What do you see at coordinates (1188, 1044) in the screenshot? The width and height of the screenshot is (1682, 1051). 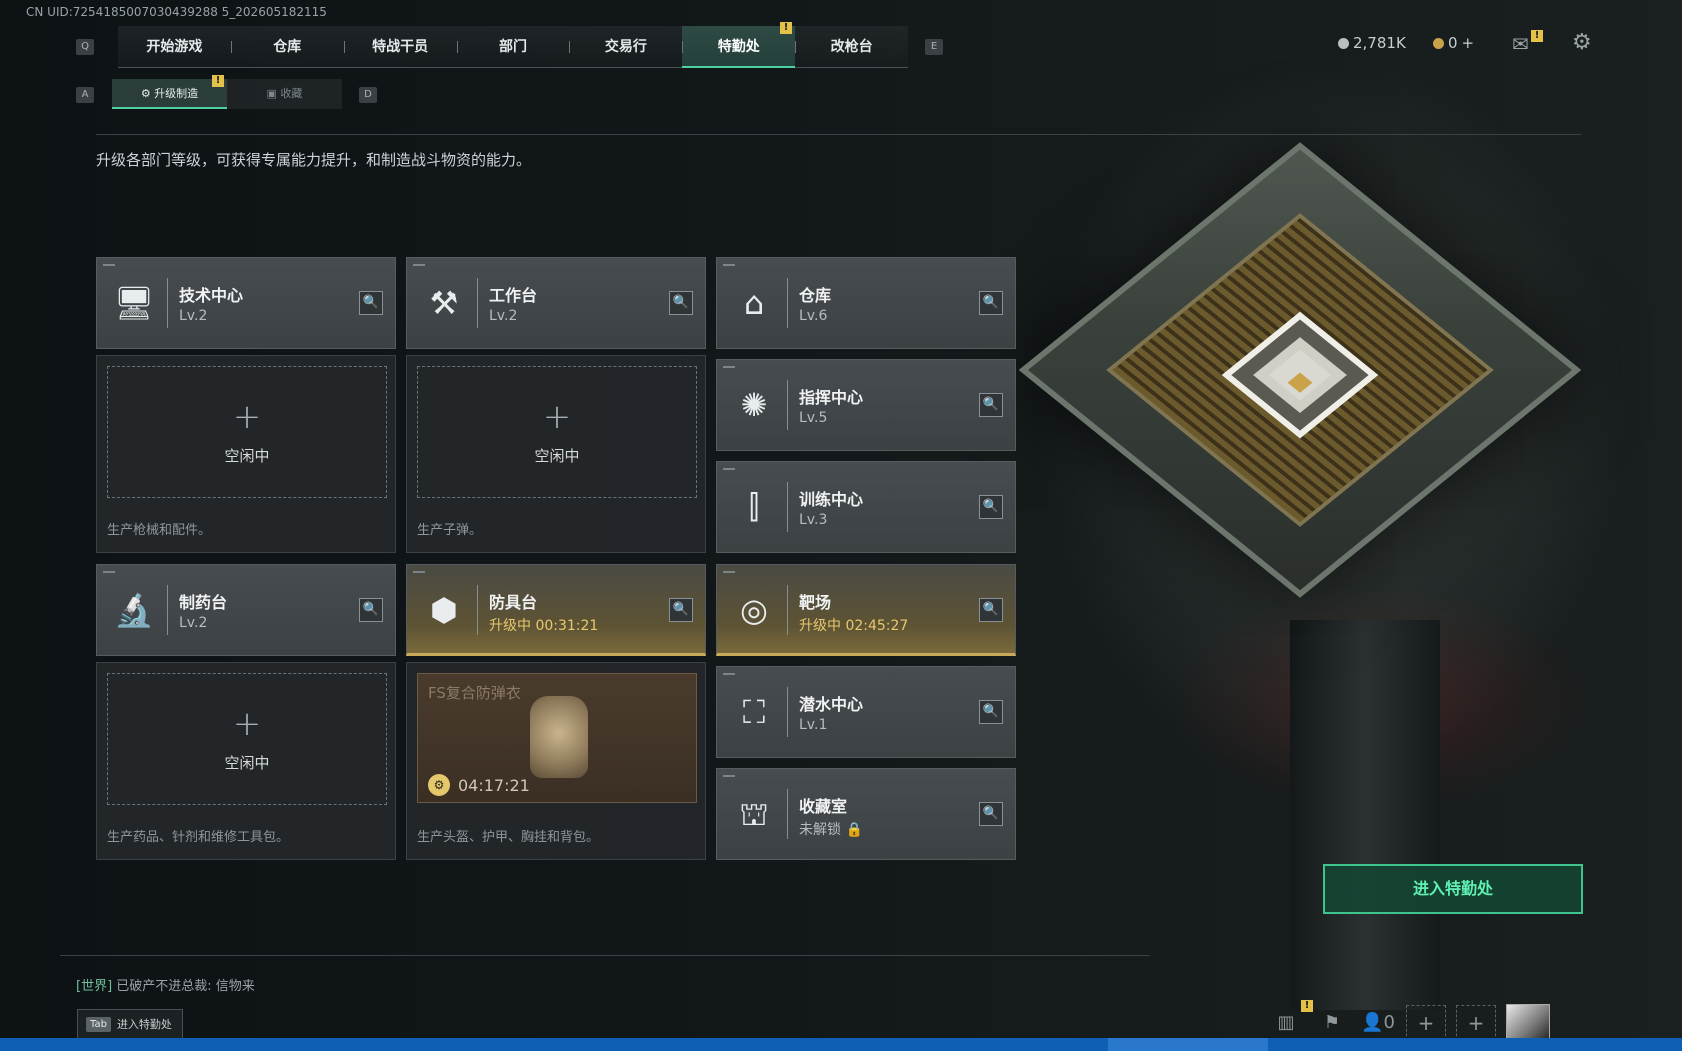 I see `taskbar-active-app` at bounding box center [1188, 1044].